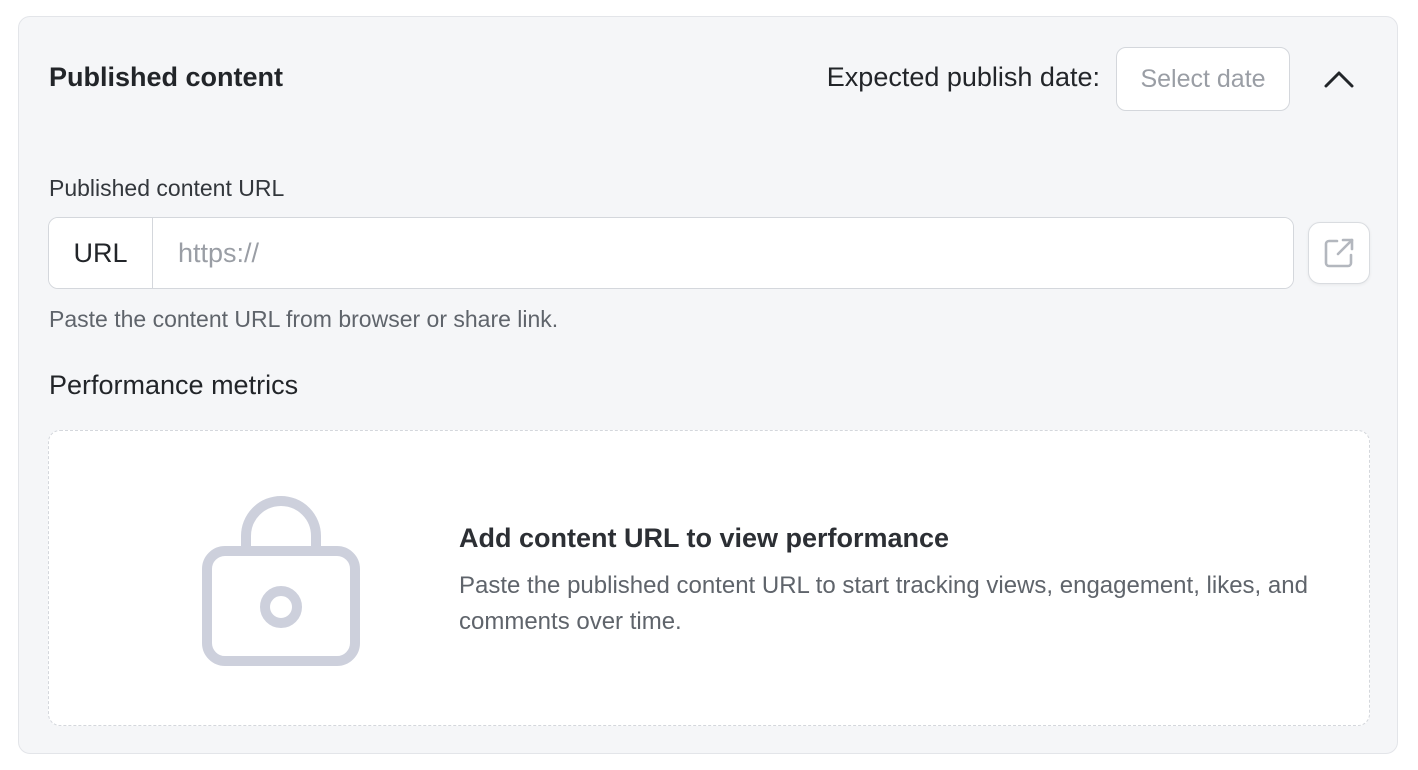 The image size is (1418, 770). I want to click on url-field-label: Published content URL, so click(167, 188).